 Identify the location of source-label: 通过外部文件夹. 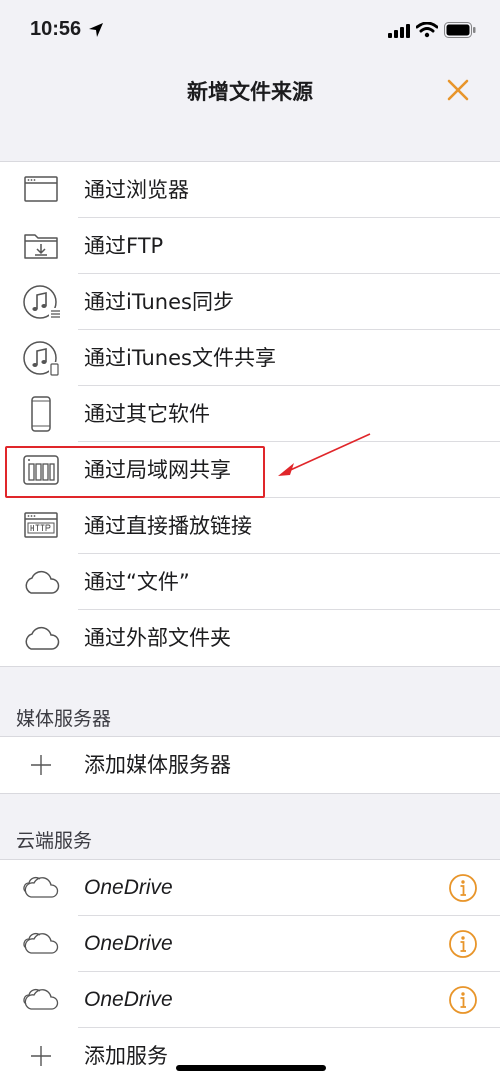
(157, 638).